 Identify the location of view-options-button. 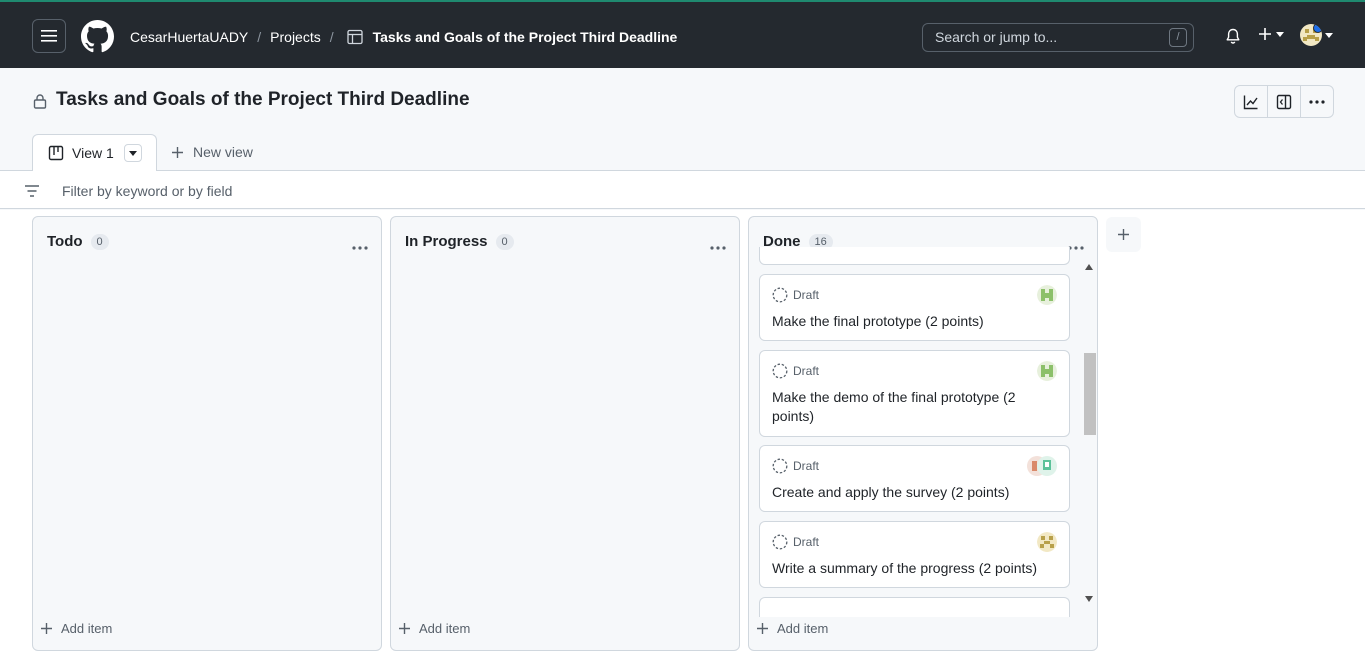
(132, 153).